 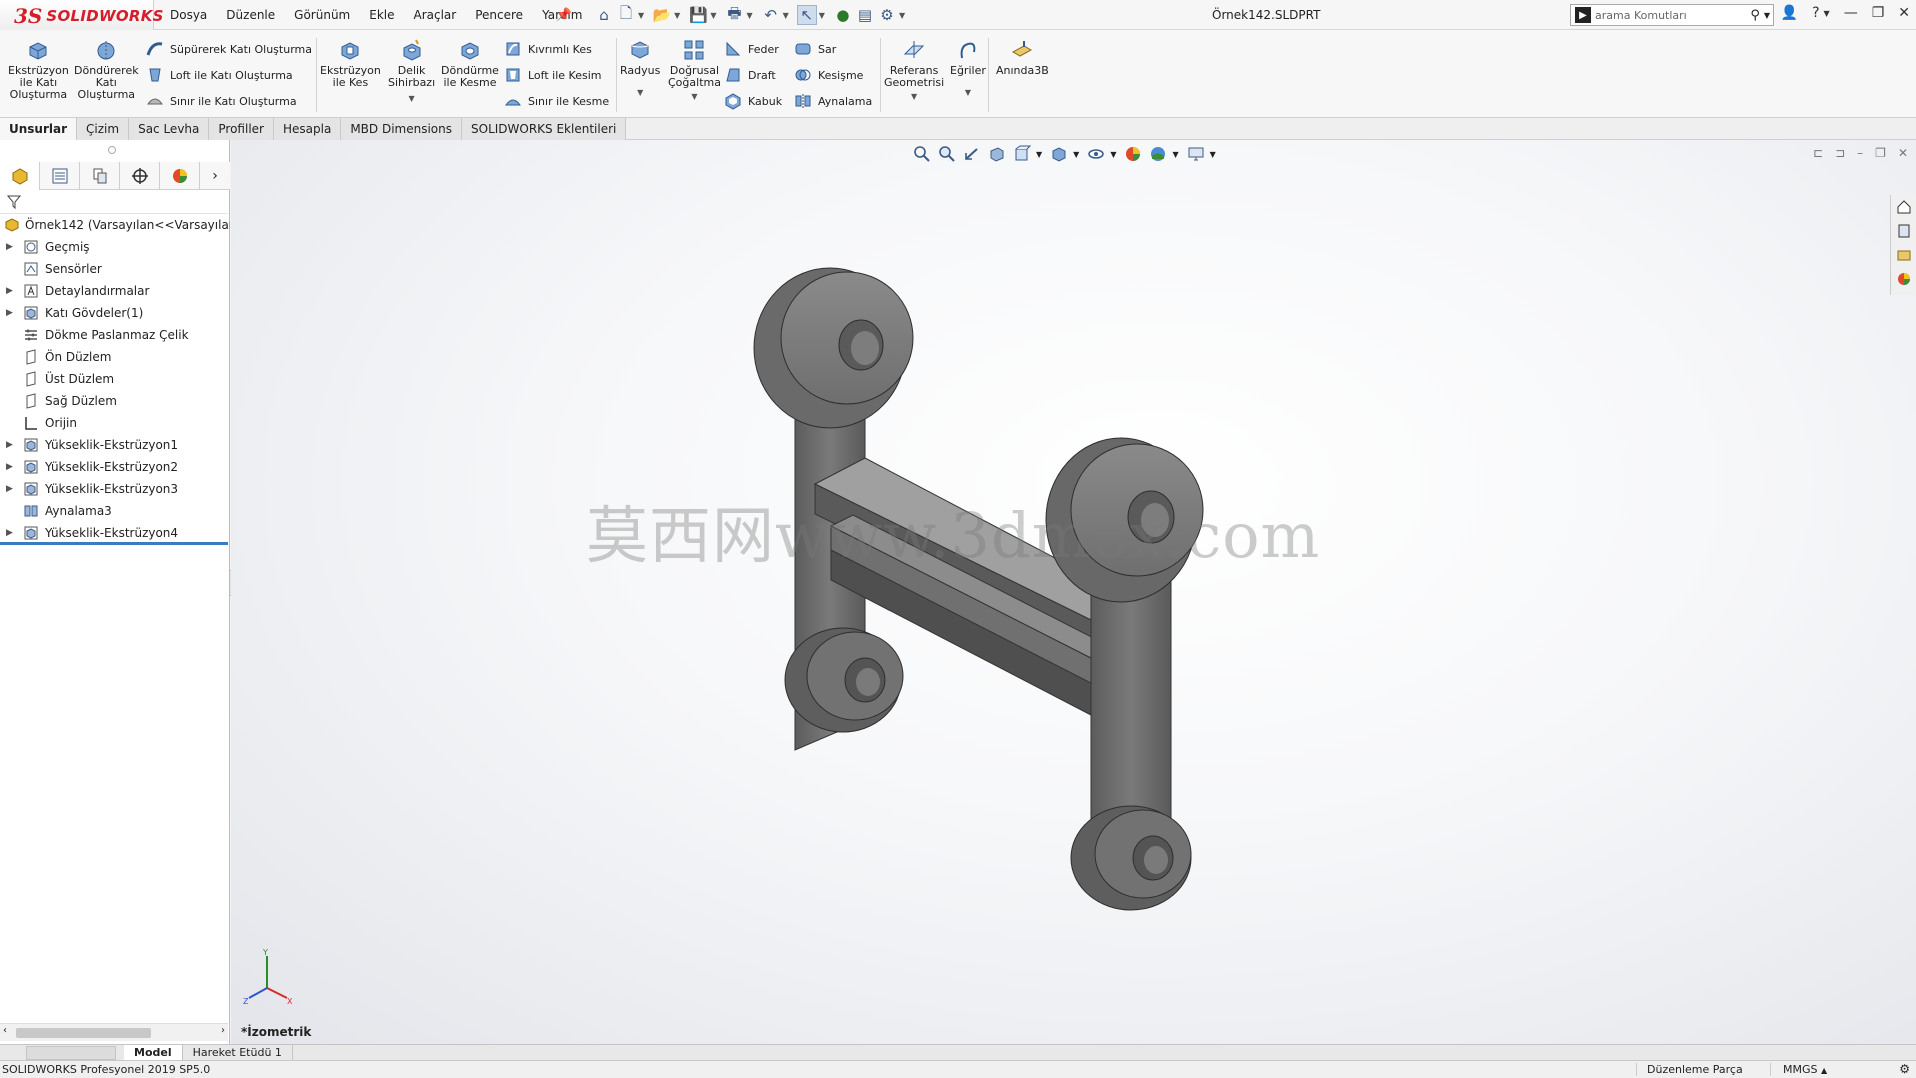 What do you see at coordinates (115, 489) in the screenshot?
I see `tree-item: ▶ Yükseklik-Ekstrüzyon3` at bounding box center [115, 489].